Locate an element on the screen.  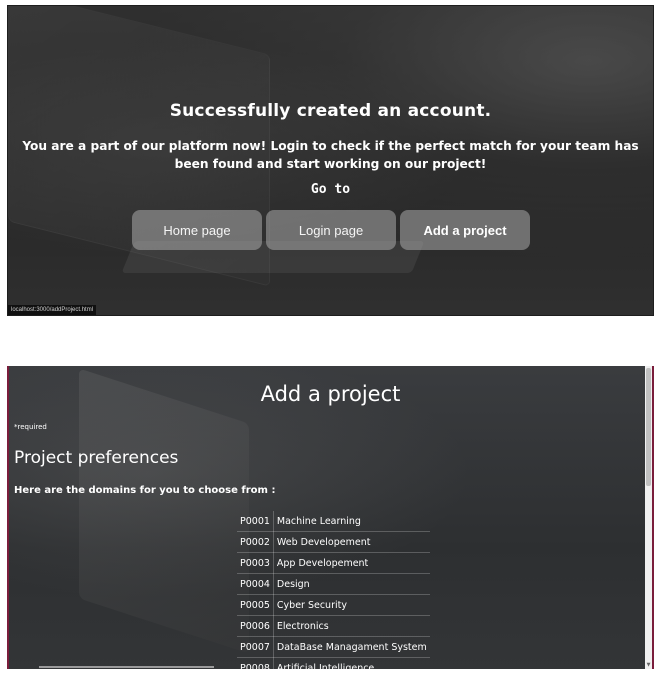
vertical-scrollbar: ▼ is located at coordinates (648, 517).